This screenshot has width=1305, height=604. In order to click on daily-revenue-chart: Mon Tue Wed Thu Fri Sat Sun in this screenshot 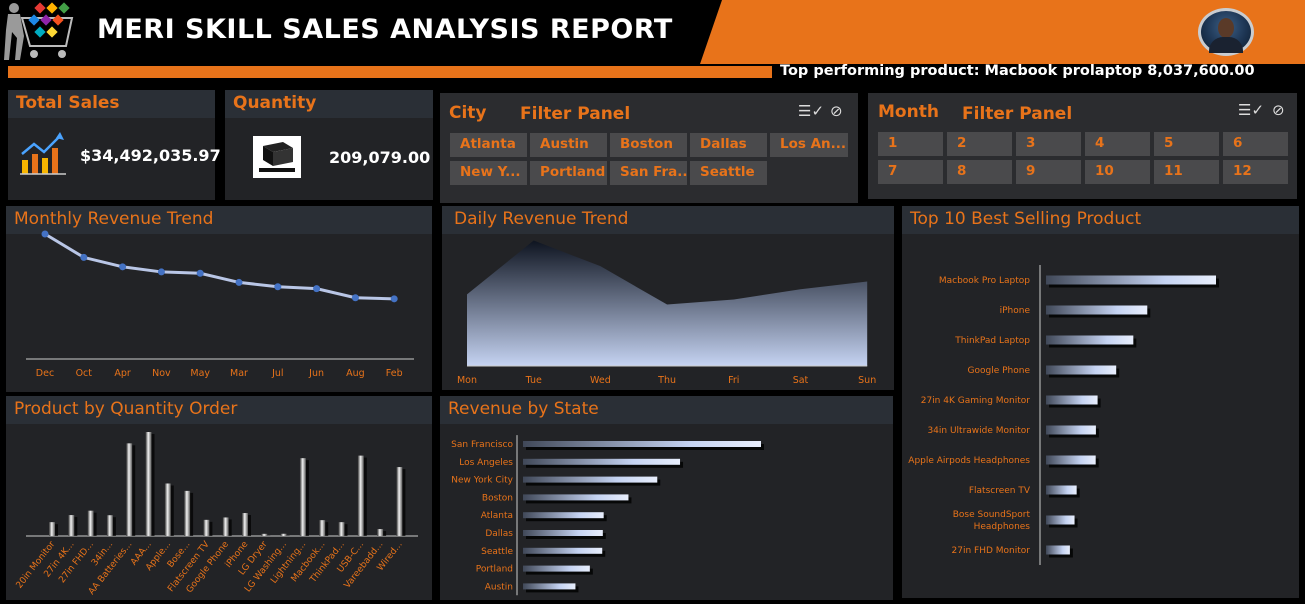, I will do `click(666, 313)`.